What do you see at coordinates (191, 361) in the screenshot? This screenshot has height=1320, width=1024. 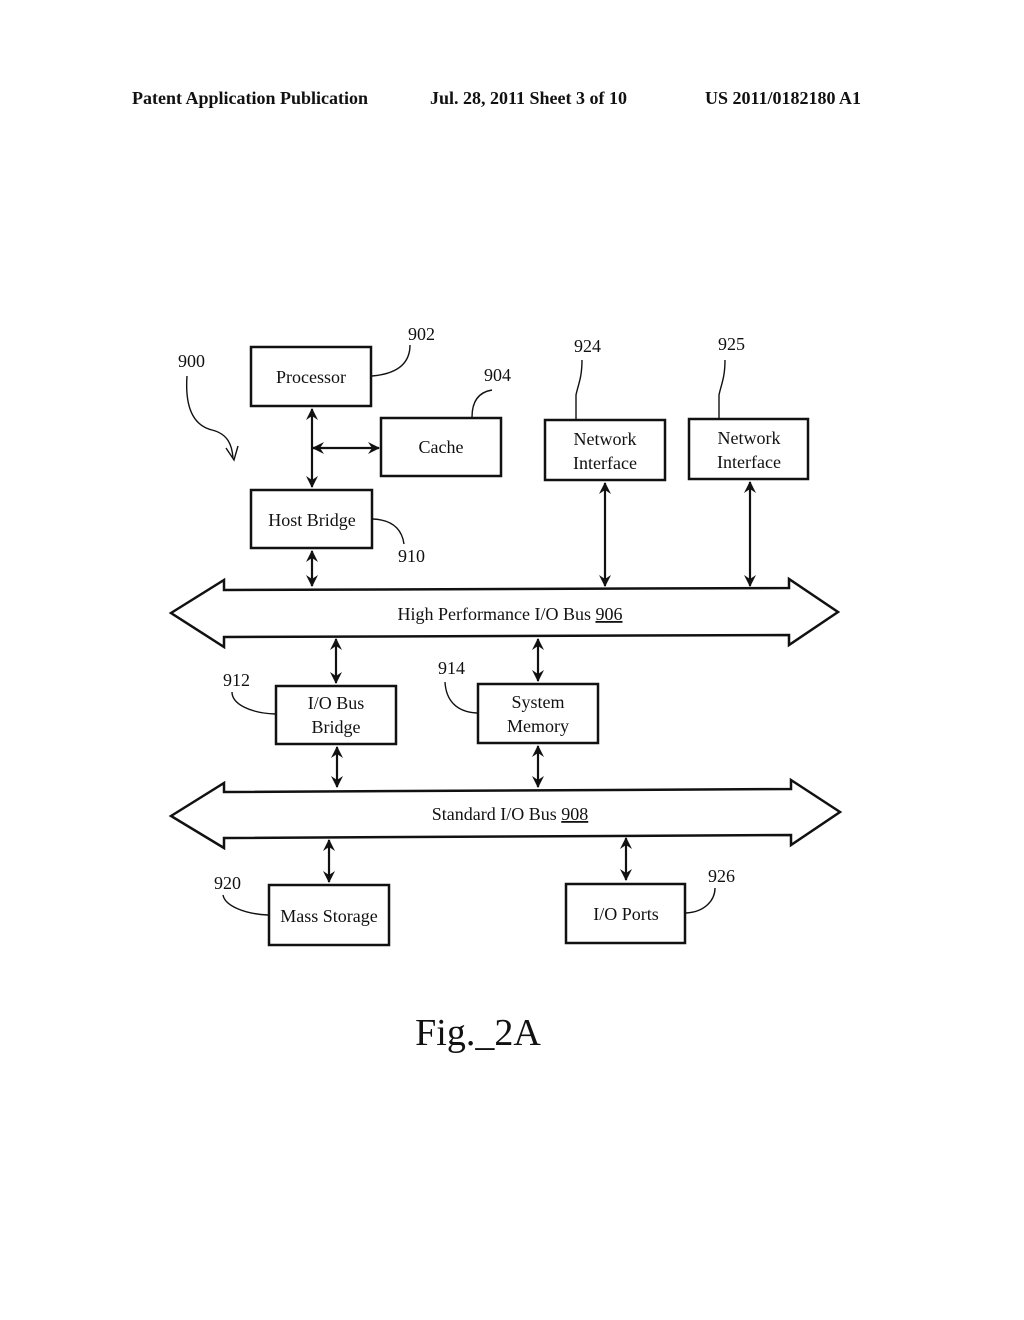 I see `ref-900: 900` at bounding box center [191, 361].